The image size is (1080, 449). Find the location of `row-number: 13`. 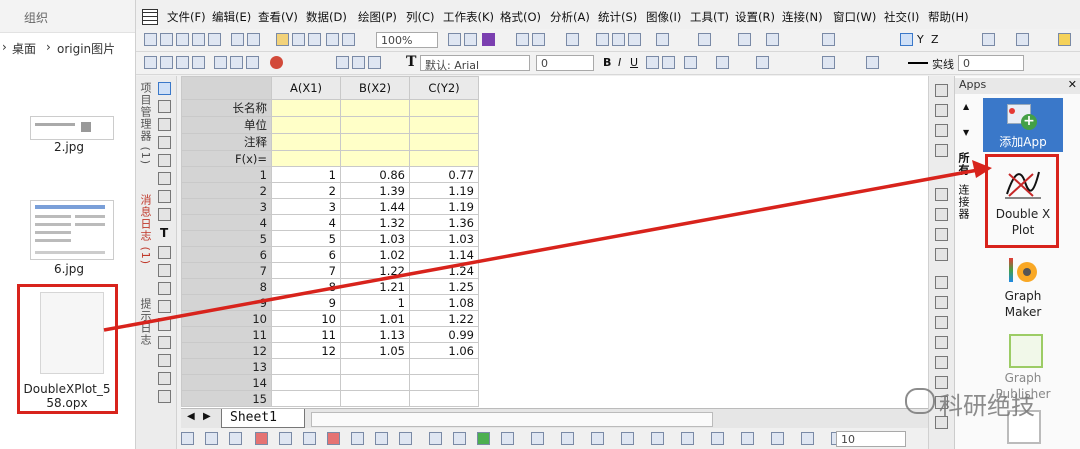

row-number: 13 is located at coordinates (226, 366).